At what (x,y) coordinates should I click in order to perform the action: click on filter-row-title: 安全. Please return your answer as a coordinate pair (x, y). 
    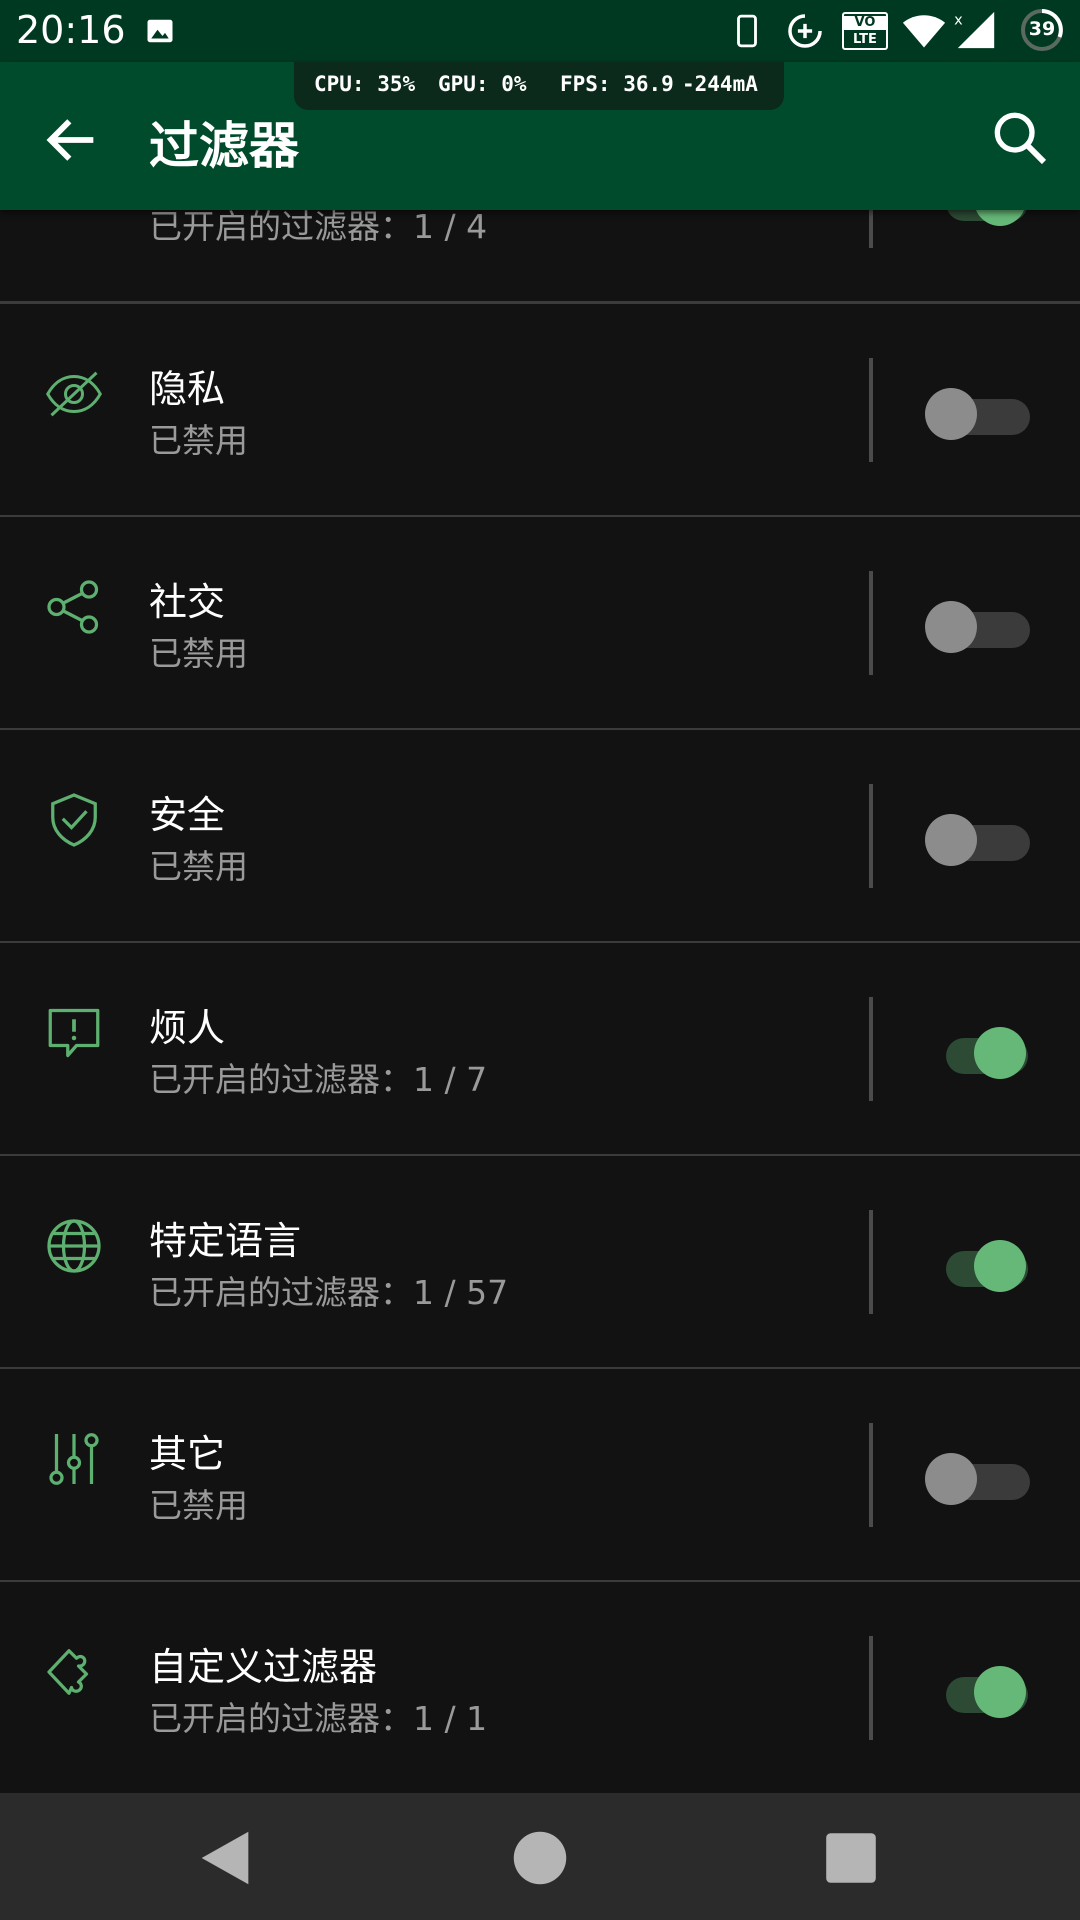
    Looking at the image, I should click on (187, 815).